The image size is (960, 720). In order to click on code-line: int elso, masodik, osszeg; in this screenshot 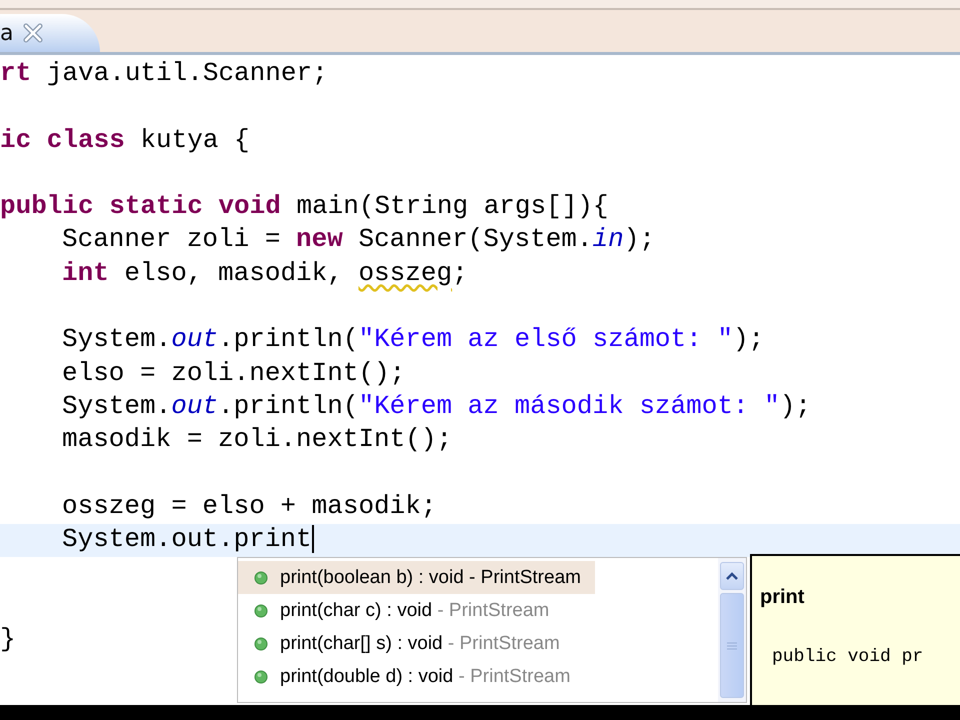, I will do `click(264, 274)`.